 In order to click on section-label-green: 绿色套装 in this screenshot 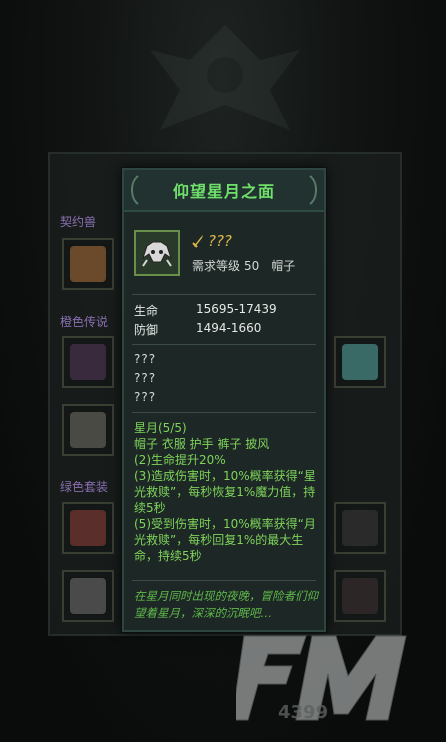, I will do `click(84, 487)`.